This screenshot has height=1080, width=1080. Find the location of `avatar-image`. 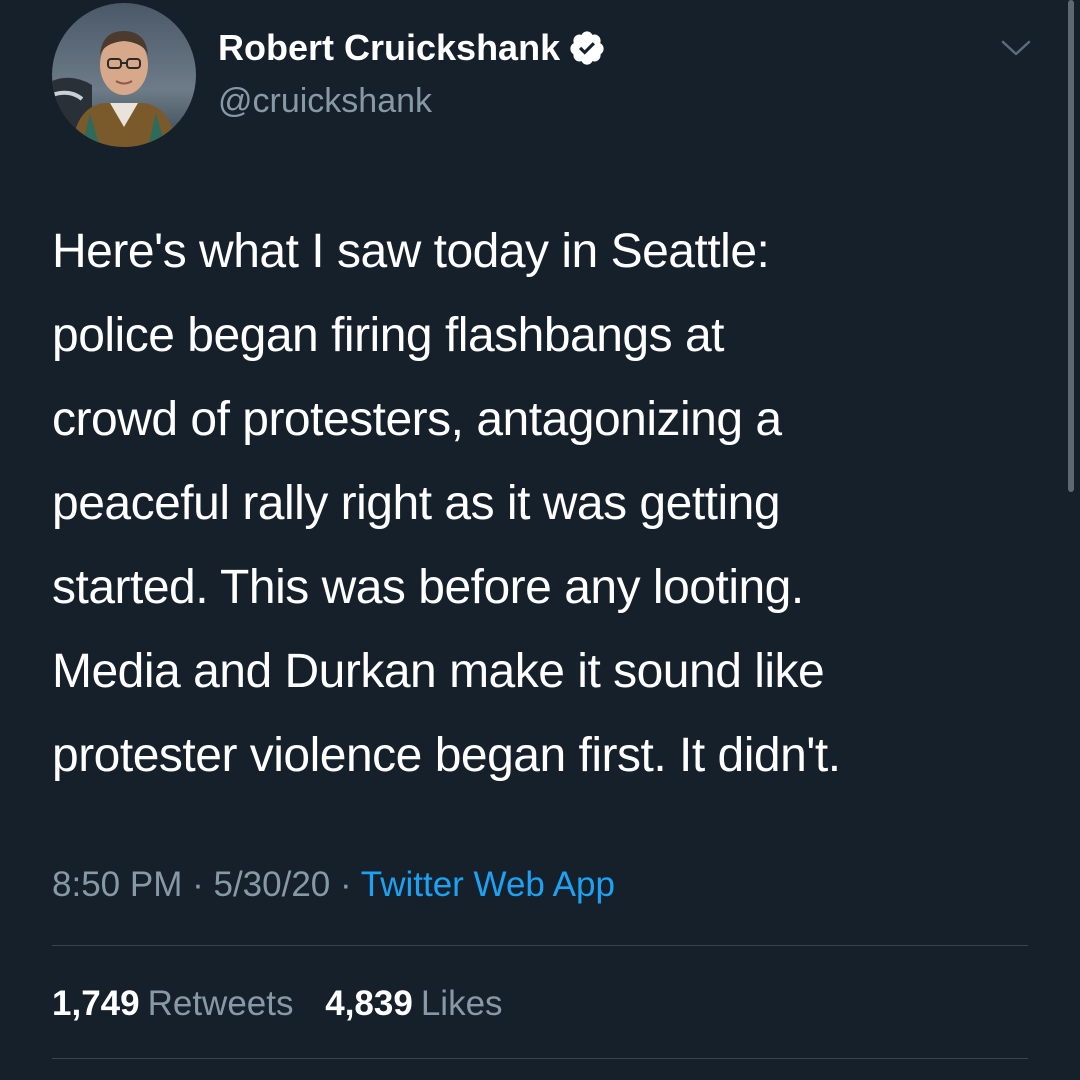

avatar-image is located at coordinates (124, 75).